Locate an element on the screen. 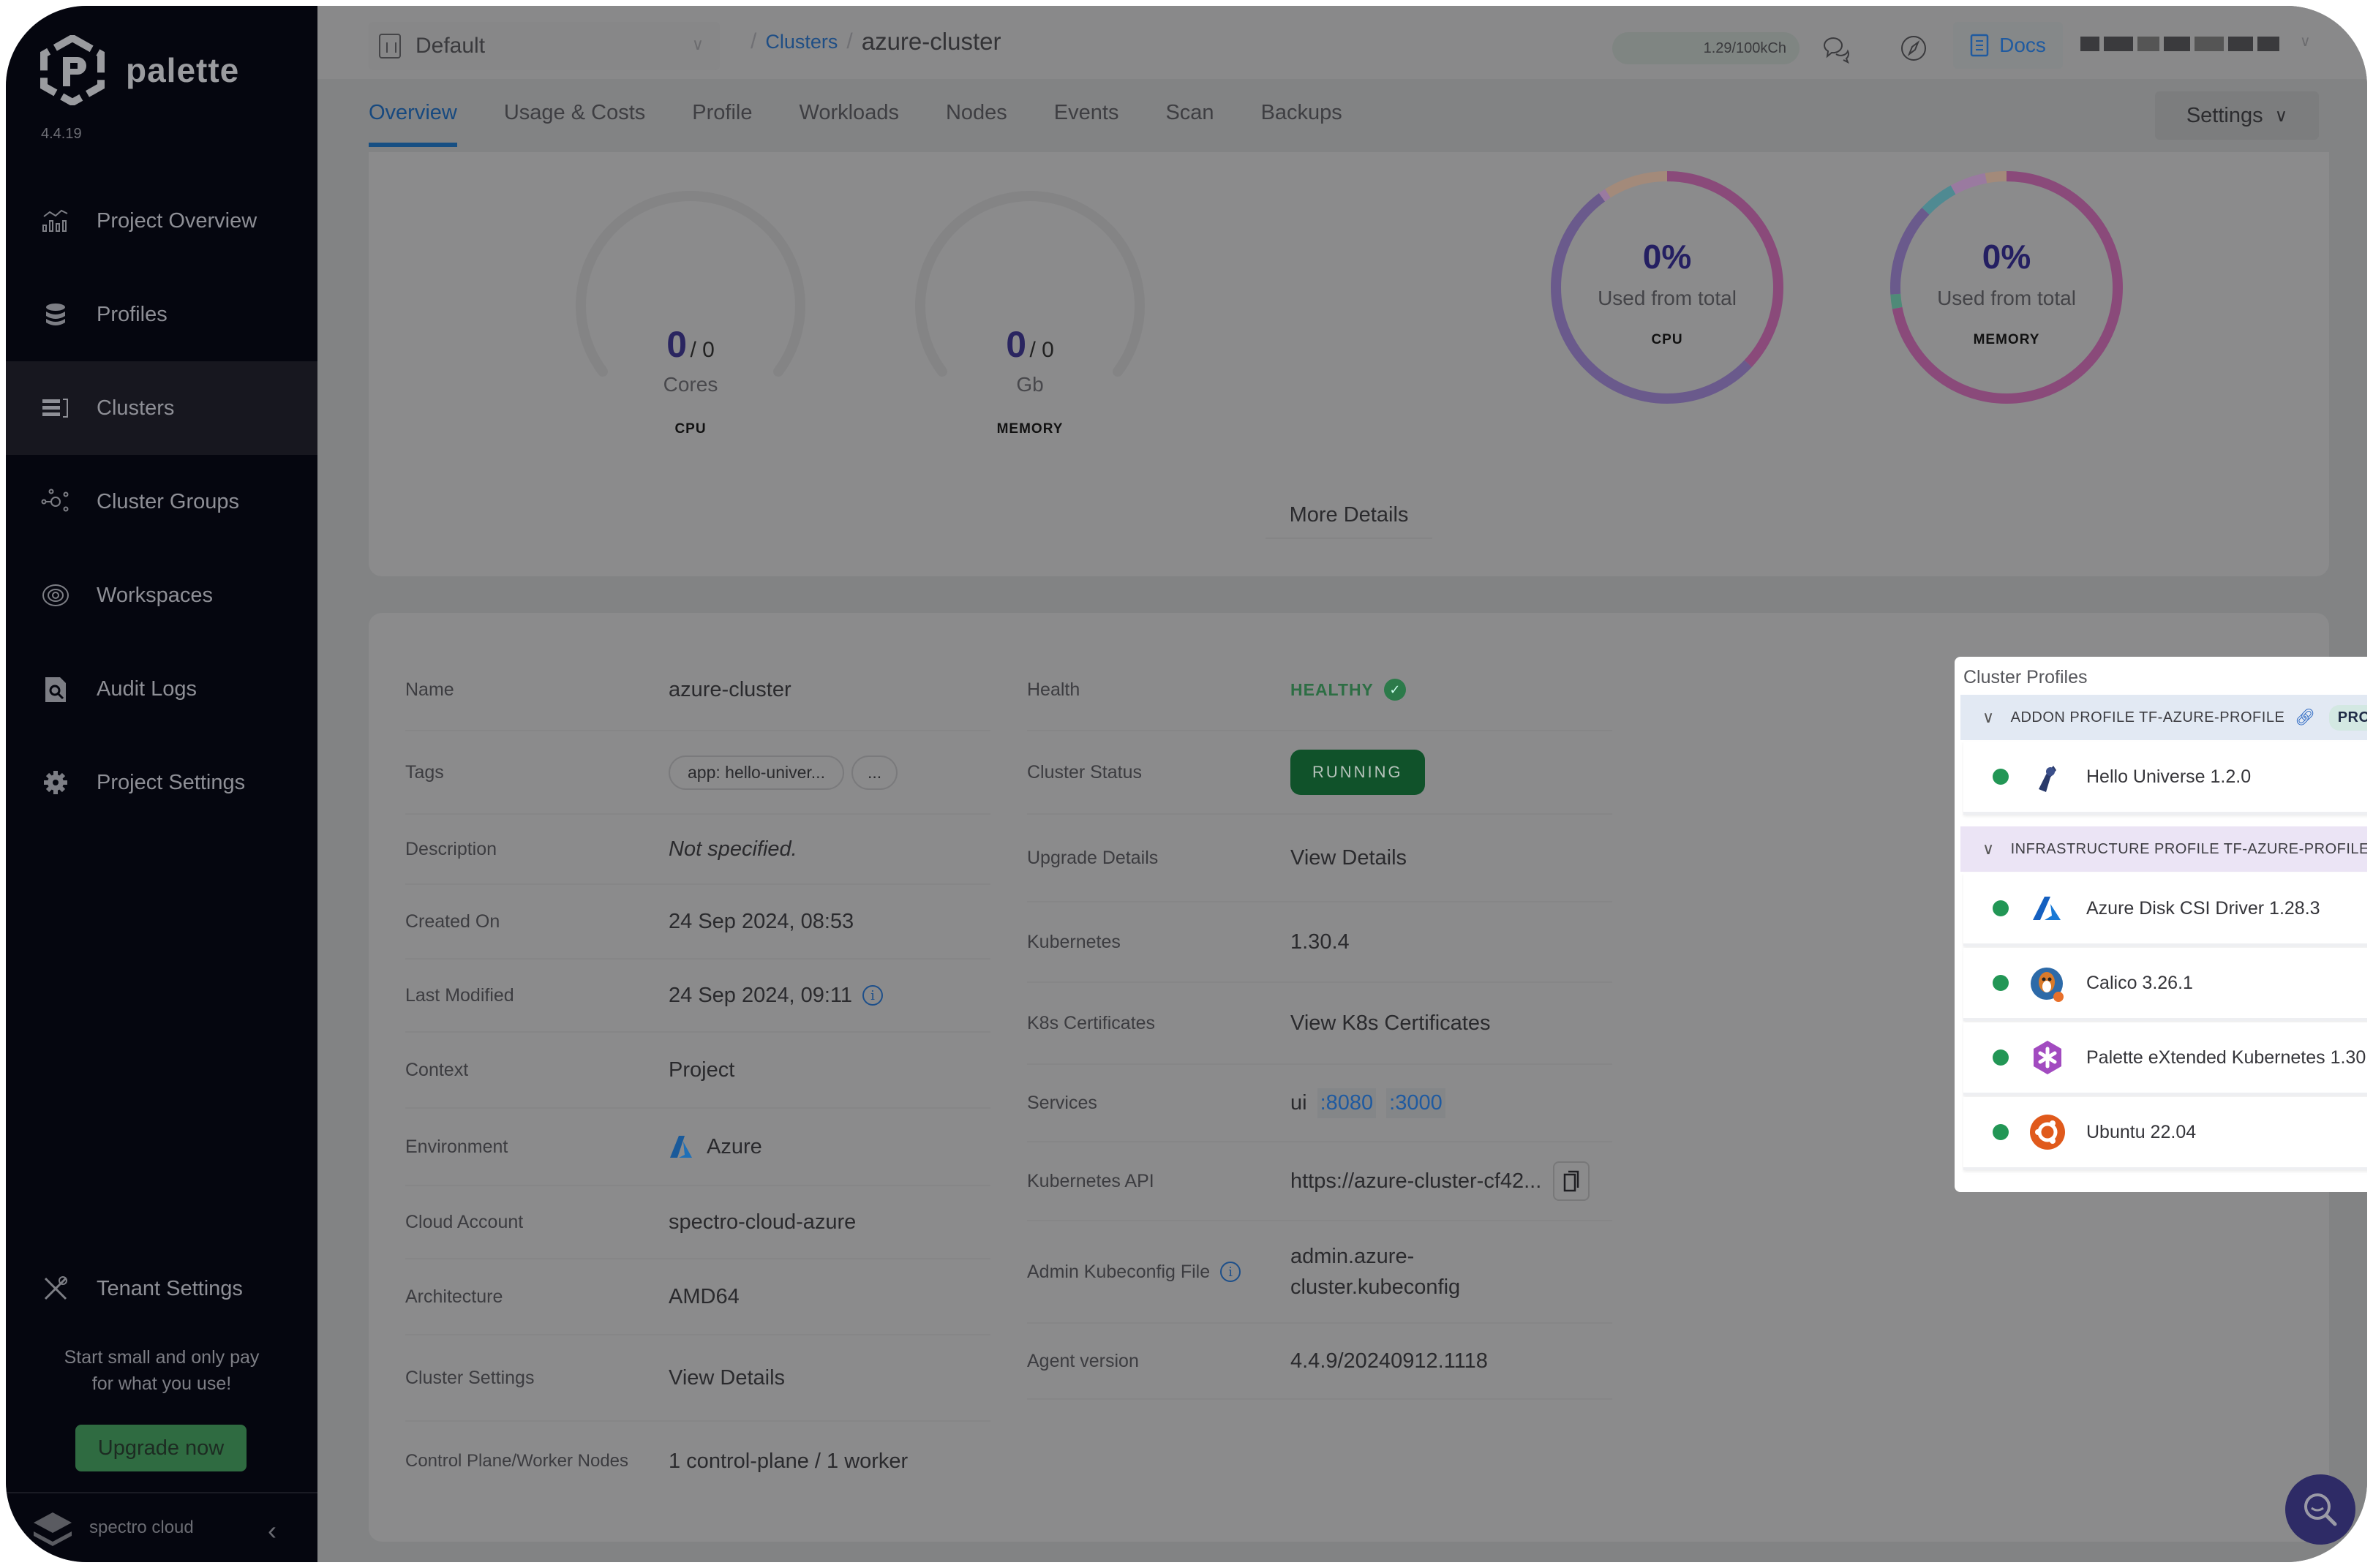 Image resolution: width=2373 pixels, height=1568 pixels. cpu-donut: 0% Used from total CPU is located at coordinates (1667, 287).